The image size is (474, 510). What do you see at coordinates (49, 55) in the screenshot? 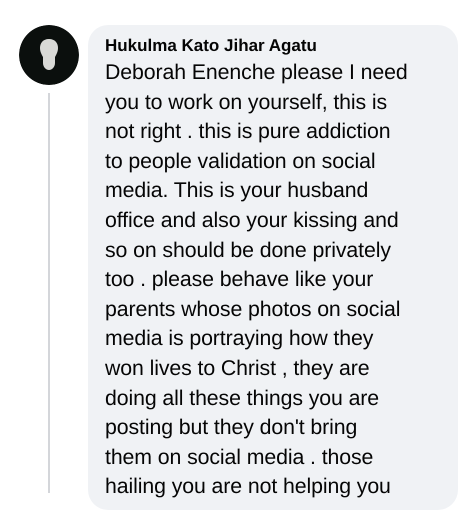
I see `avatar-icon` at bounding box center [49, 55].